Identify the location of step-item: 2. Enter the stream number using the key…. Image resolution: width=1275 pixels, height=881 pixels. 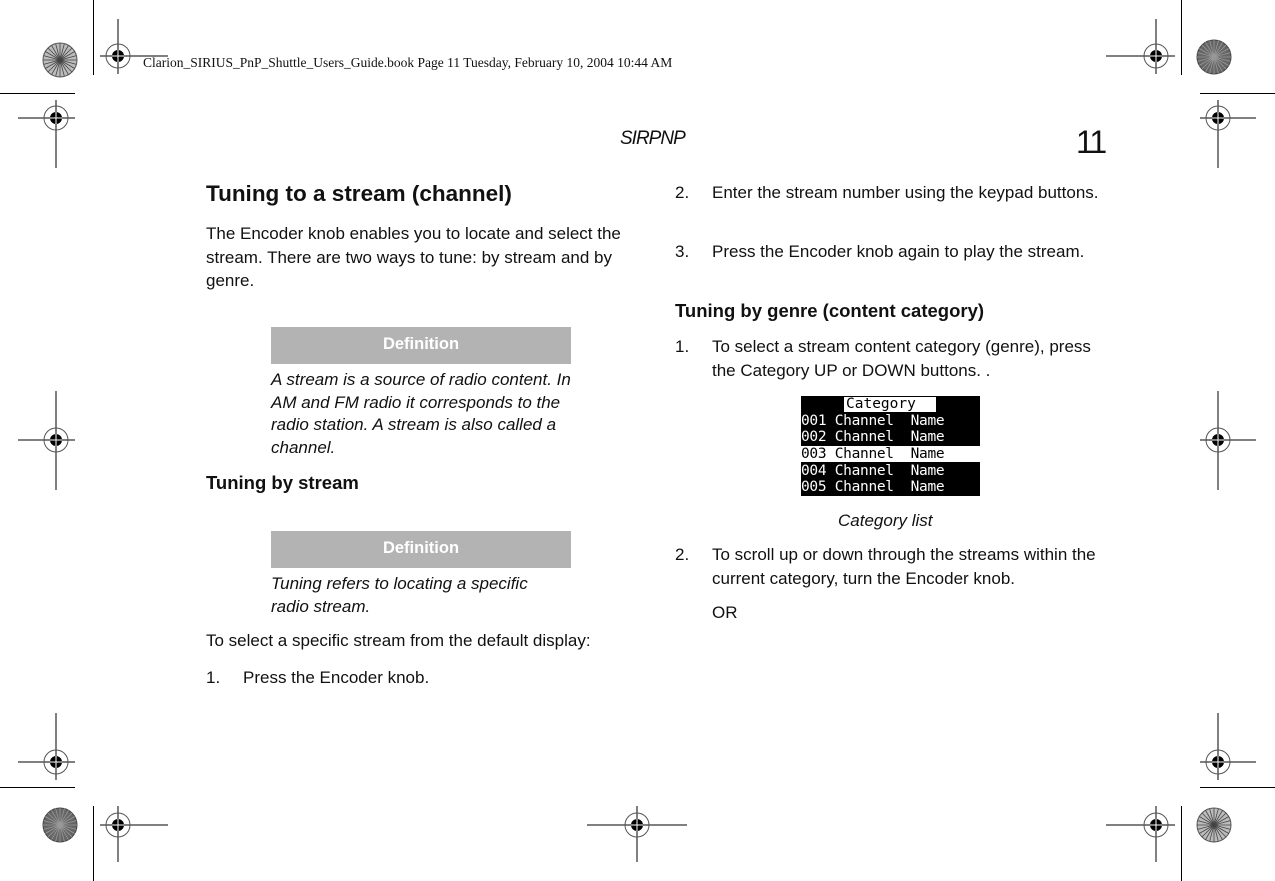
(887, 206).